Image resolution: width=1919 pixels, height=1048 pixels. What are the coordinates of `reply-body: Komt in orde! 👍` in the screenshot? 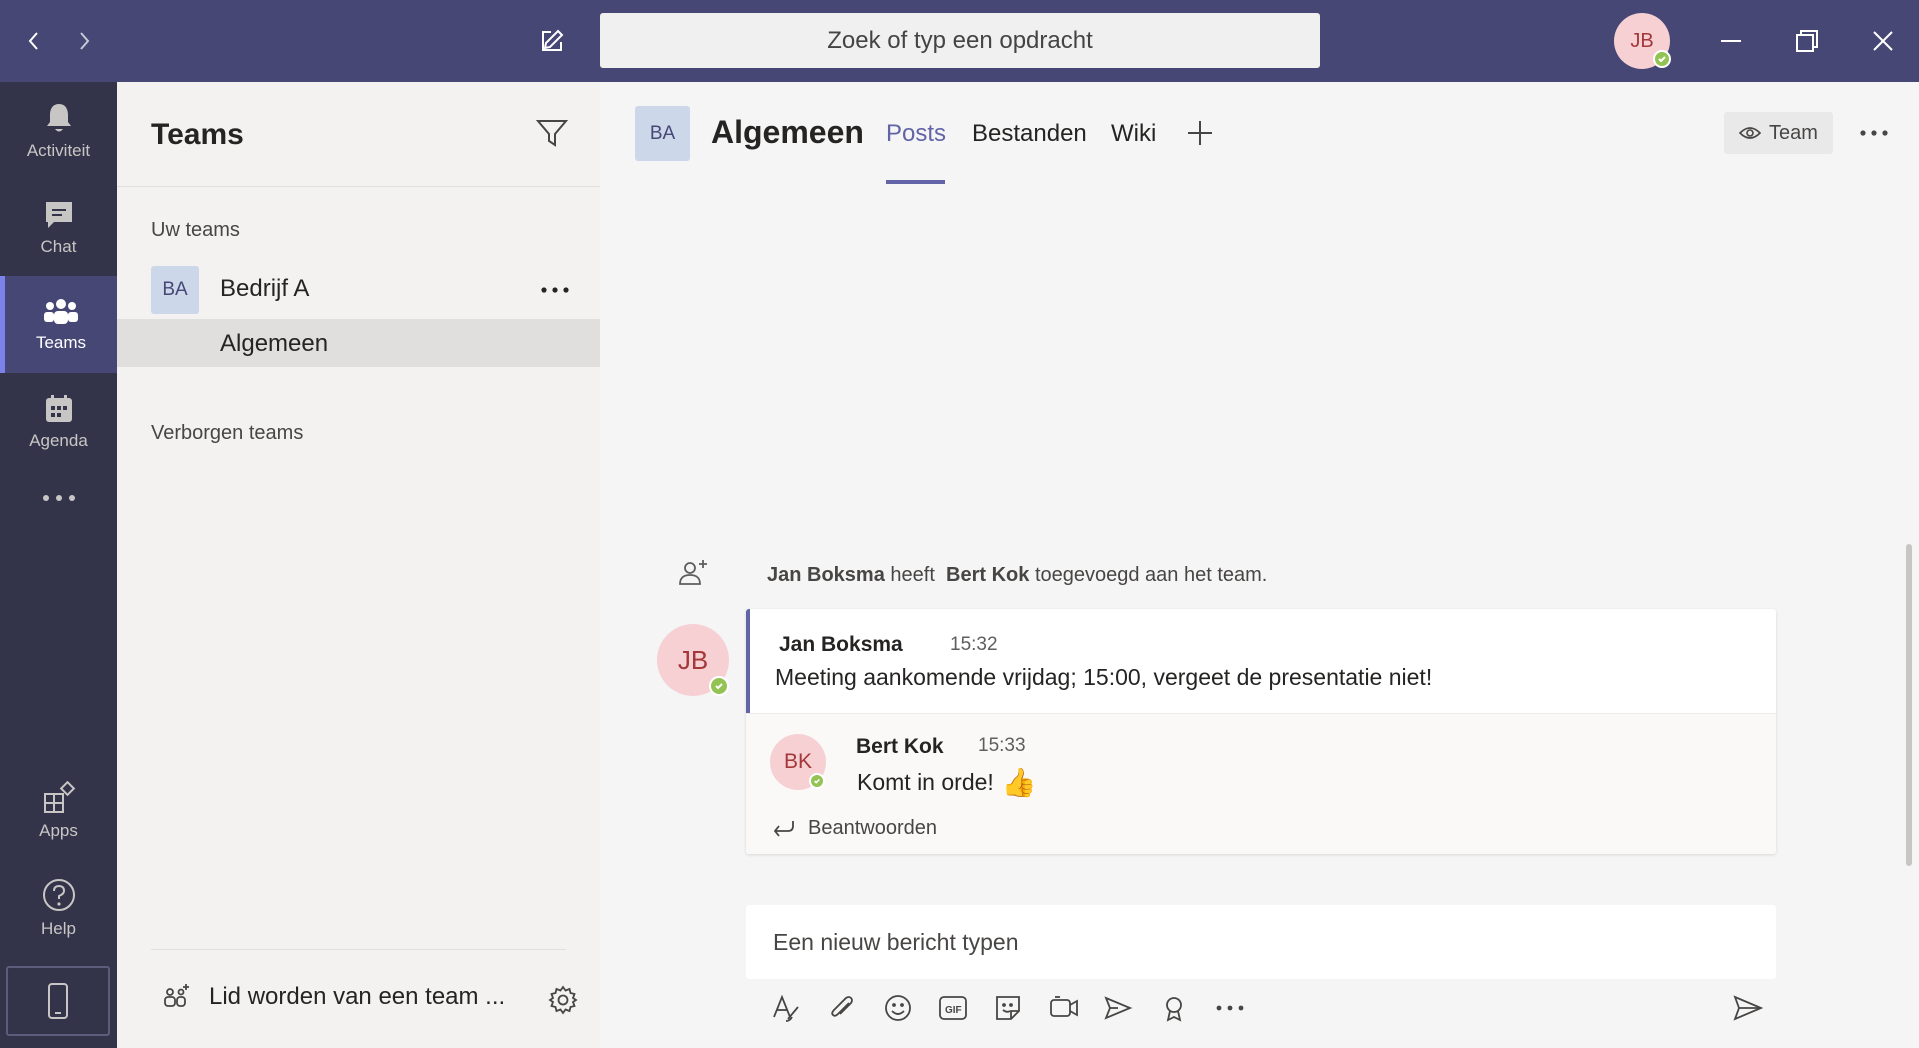 It's located at (947, 782).